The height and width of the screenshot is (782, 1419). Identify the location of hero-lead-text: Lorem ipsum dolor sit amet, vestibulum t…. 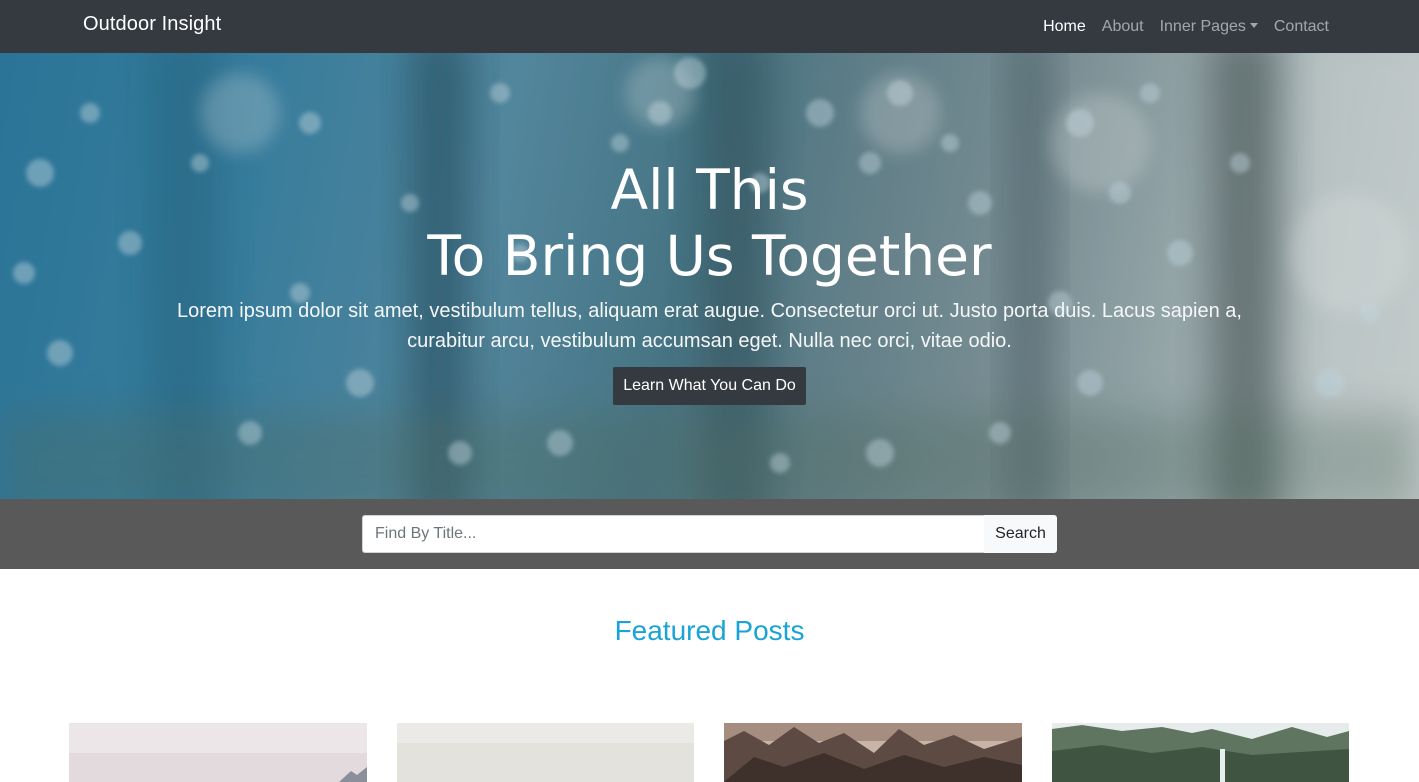
(709, 326).